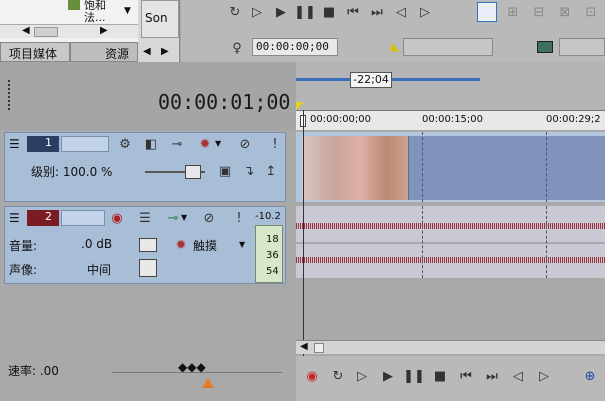 This screenshot has height=401, width=605. What do you see at coordinates (450, 347) in the screenshot?
I see `timeline-hscrollbar: ◀` at bounding box center [450, 347].